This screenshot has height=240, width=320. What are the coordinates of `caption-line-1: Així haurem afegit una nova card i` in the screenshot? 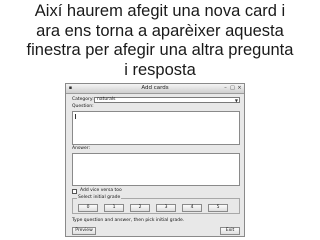 It's located at (160, 11).